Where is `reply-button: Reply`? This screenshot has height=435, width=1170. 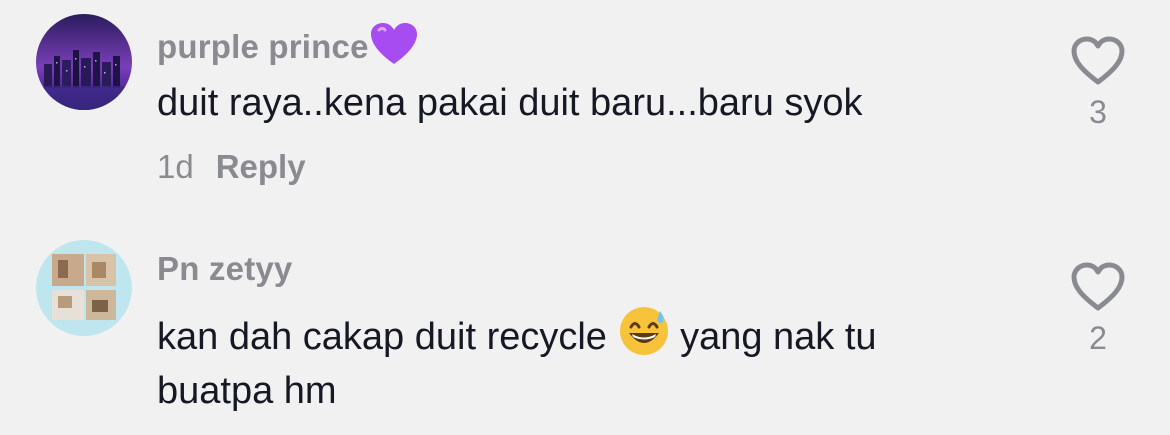
reply-button: Reply is located at coordinates (261, 166).